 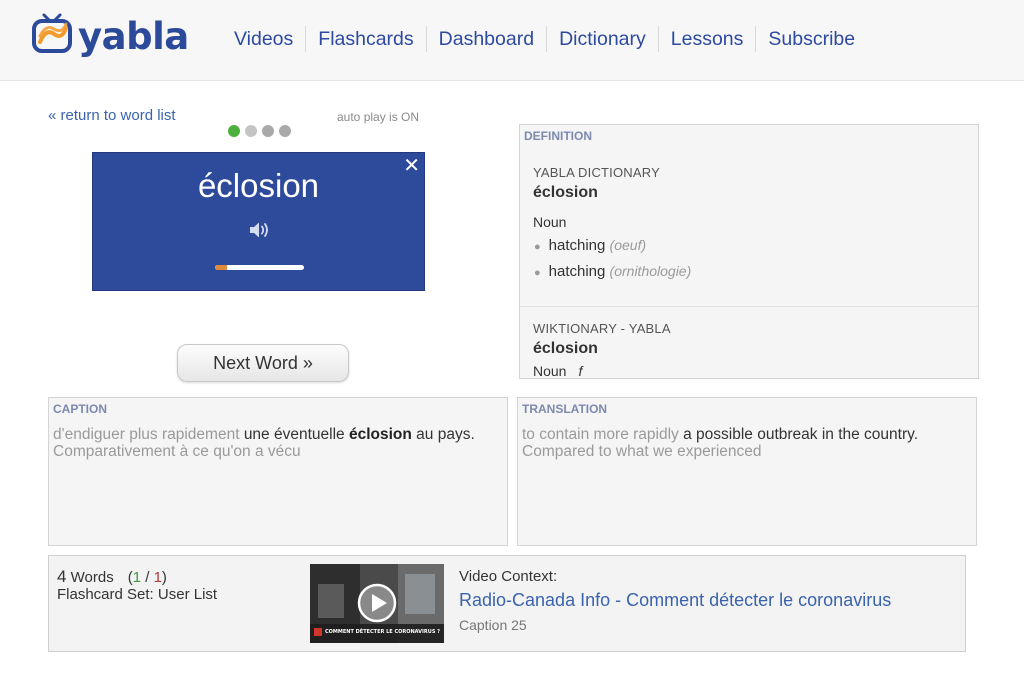 I want to click on set-label: Flashcard Set:, so click(x=107, y=594).